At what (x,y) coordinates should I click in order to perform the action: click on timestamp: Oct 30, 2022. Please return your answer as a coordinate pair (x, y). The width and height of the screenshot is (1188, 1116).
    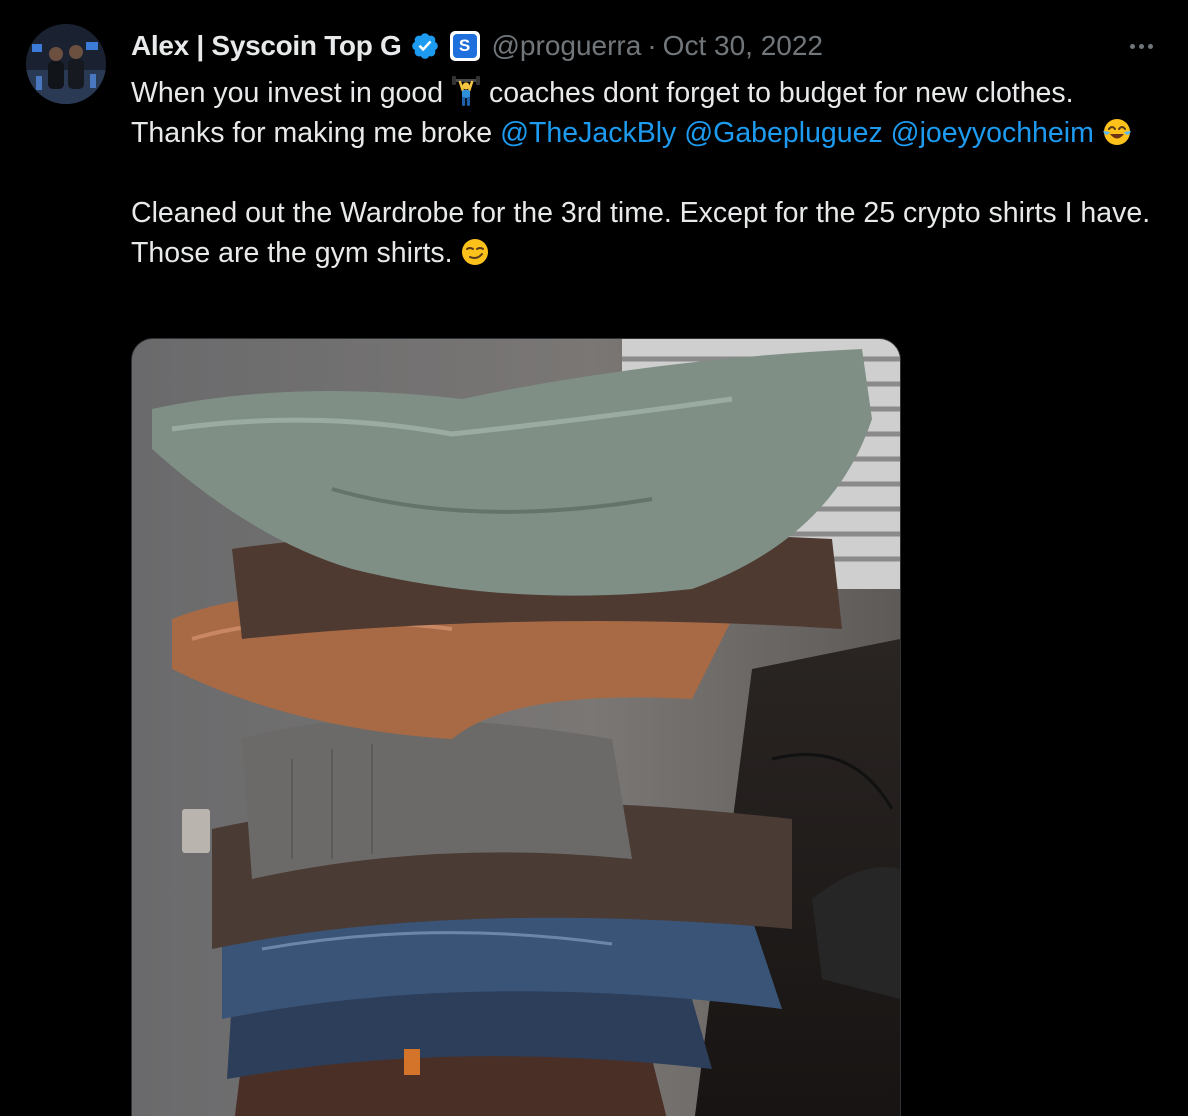
    Looking at the image, I should click on (743, 46).